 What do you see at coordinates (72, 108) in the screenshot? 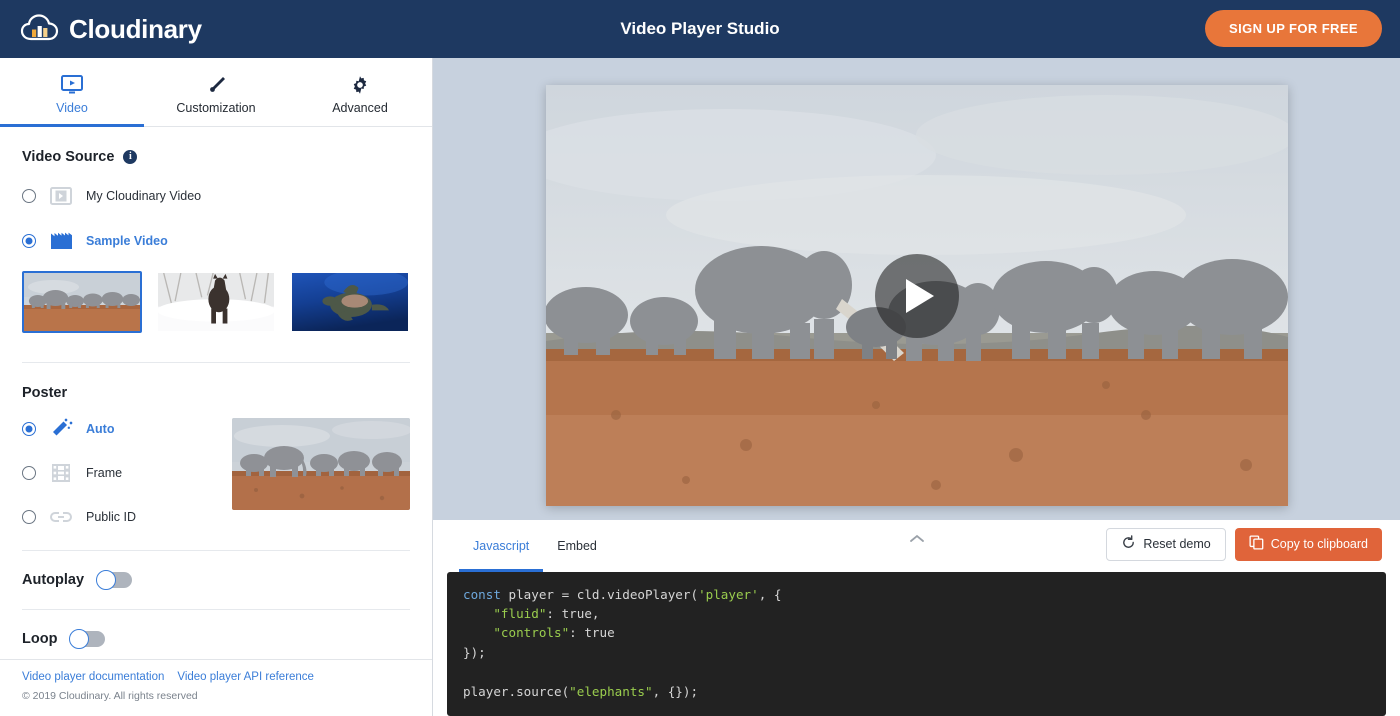
I see `tab-video-label: Video` at bounding box center [72, 108].